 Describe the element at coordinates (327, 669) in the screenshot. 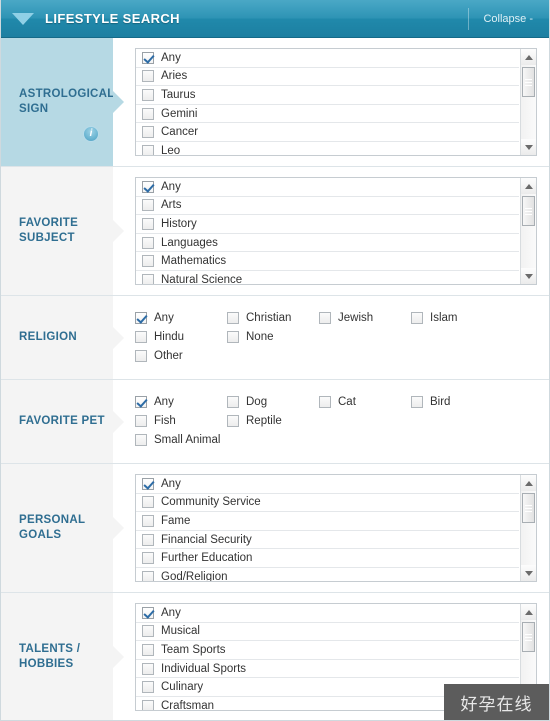

I see `list-item: Individual Sports` at that location.